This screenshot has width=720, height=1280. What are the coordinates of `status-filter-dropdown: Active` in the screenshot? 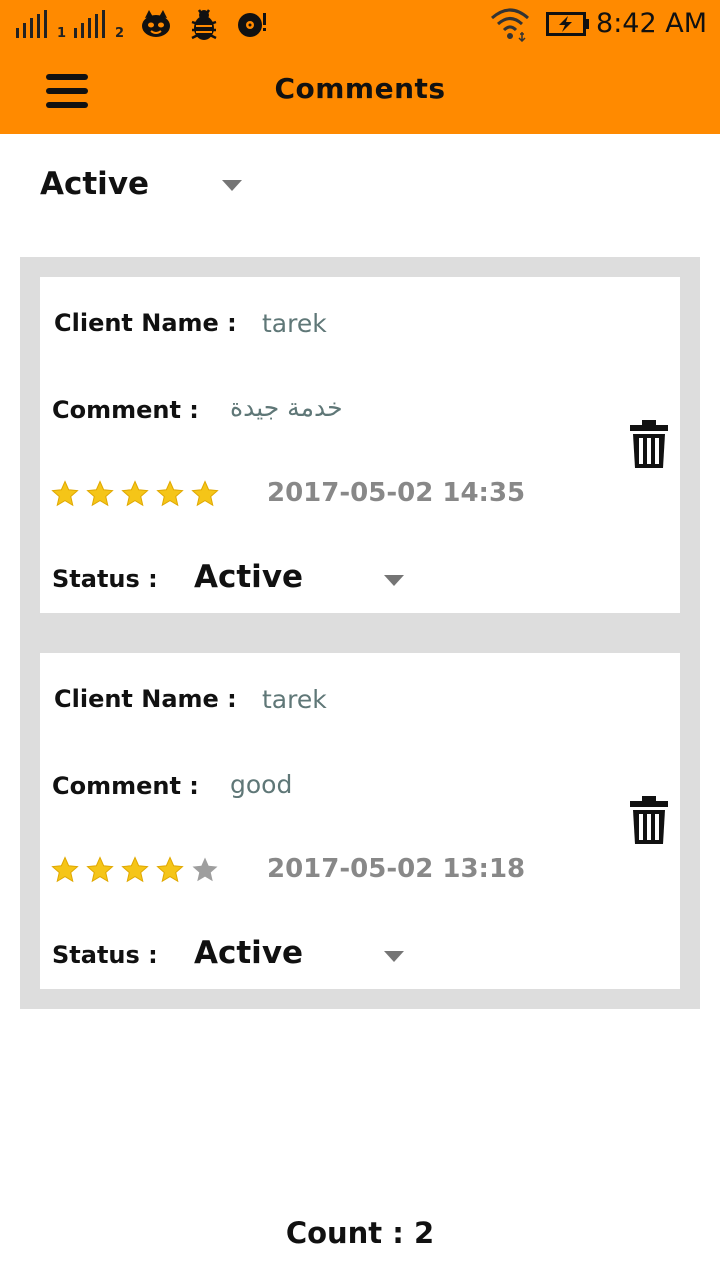 It's located at (150, 188).